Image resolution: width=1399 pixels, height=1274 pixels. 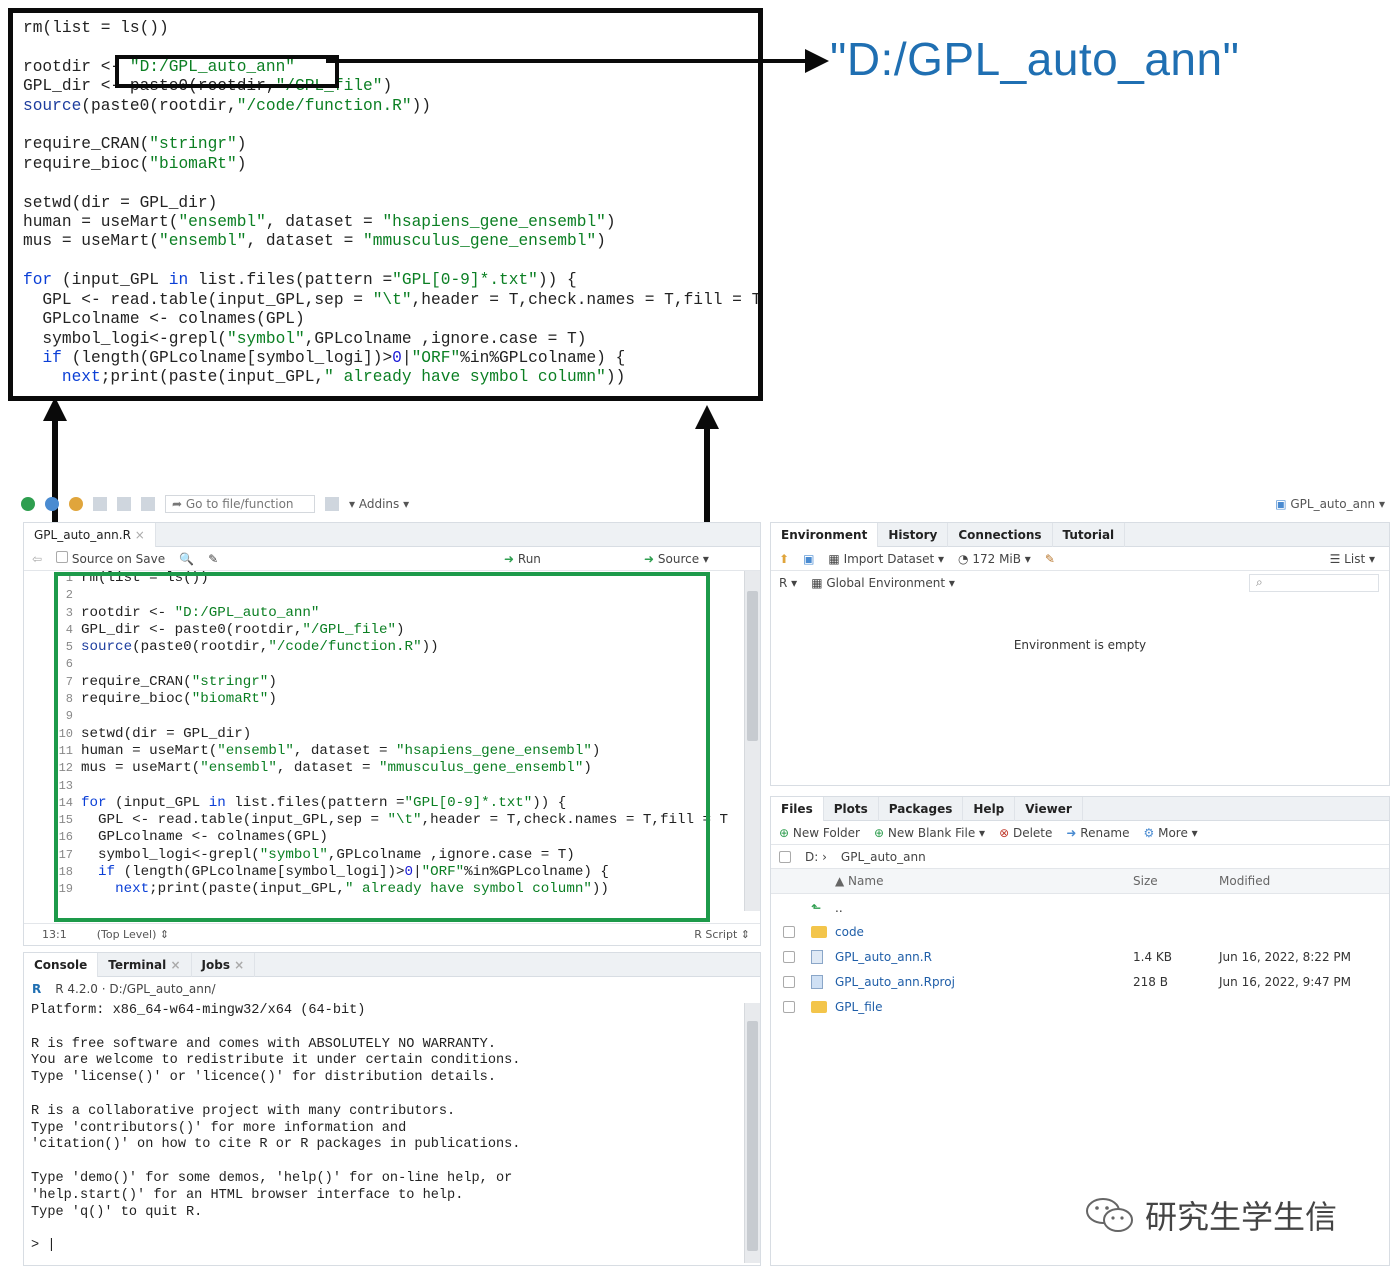 I want to click on editor-highlight-box, so click(x=382, y=747).